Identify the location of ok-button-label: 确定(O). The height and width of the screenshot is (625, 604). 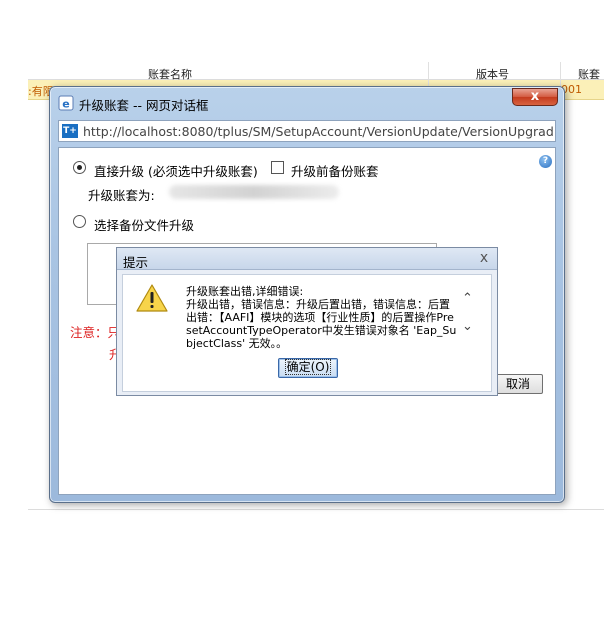
(308, 367).